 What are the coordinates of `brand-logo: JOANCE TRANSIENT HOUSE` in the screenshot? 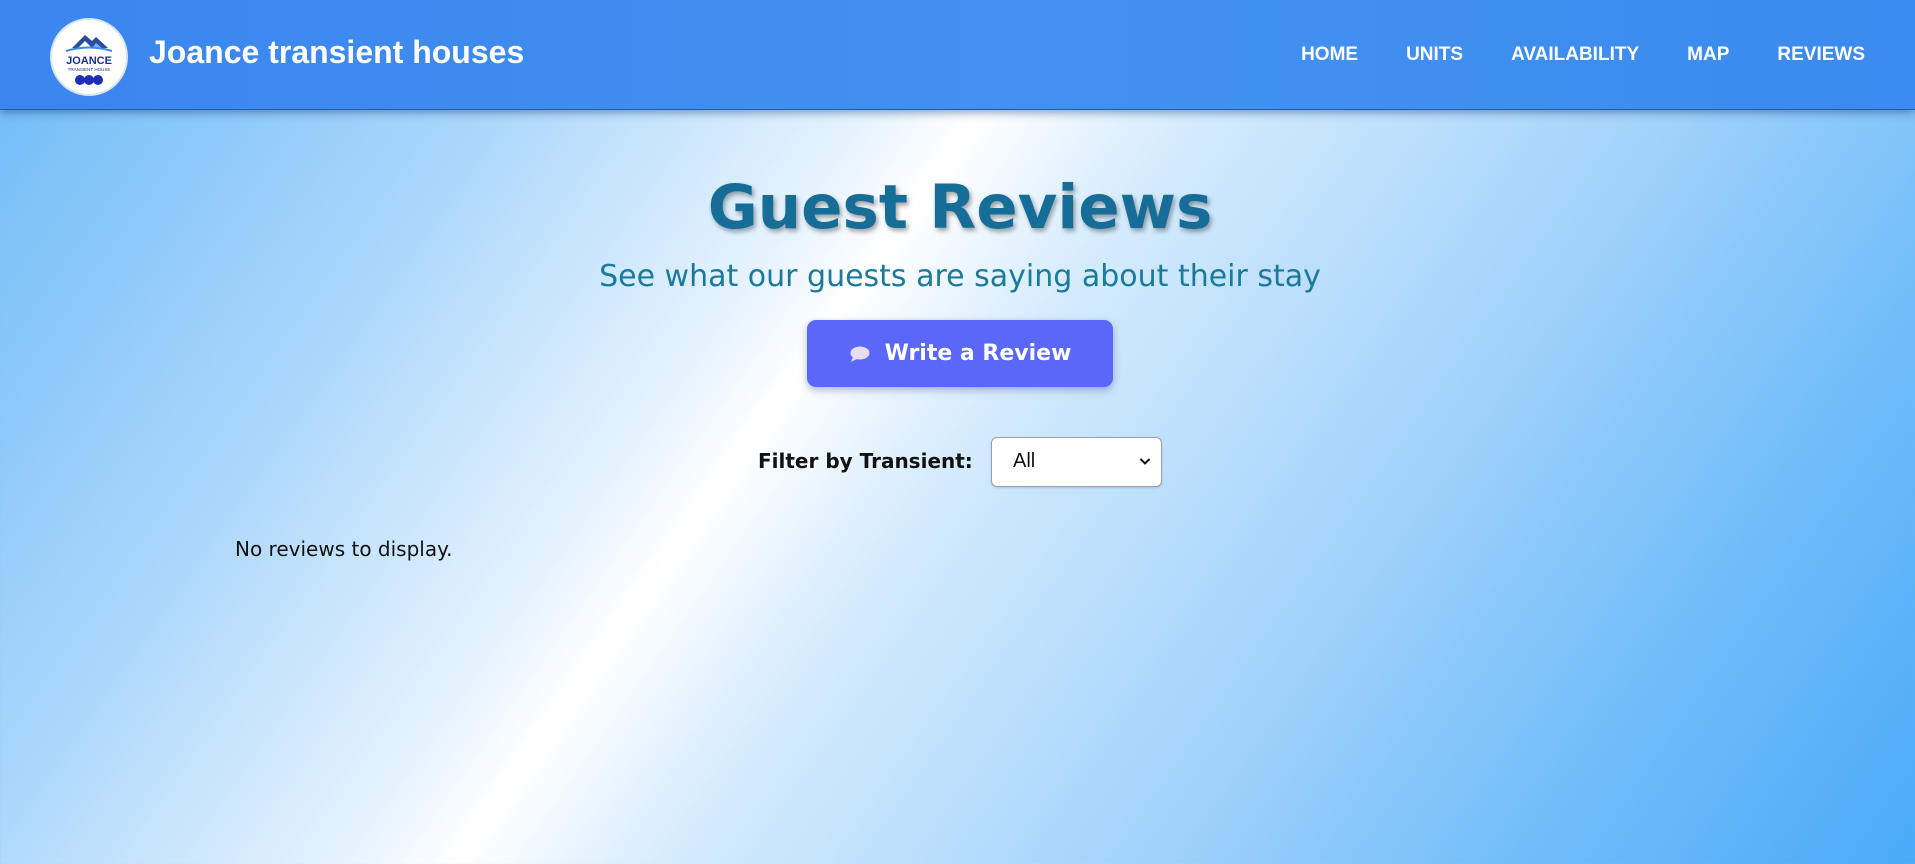 It's located at (89, 57).